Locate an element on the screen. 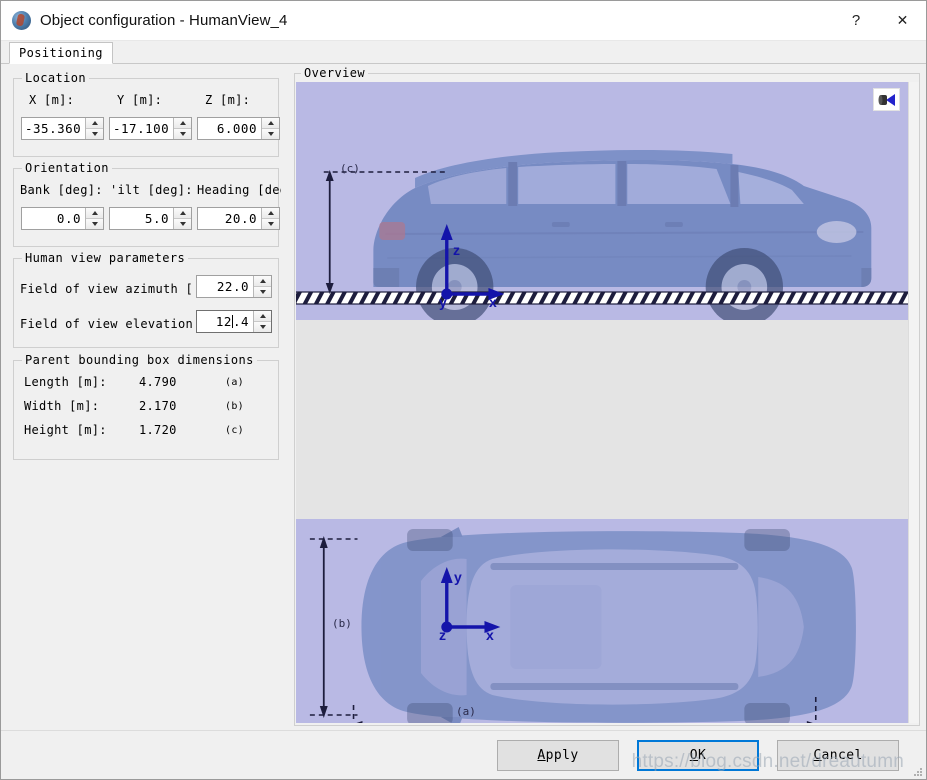 Image resolution: width=927 pixels, height=780 pixels. title-bar: Object configuration - HumanView_4 ? ✕ is located at coordinates (463, 21).